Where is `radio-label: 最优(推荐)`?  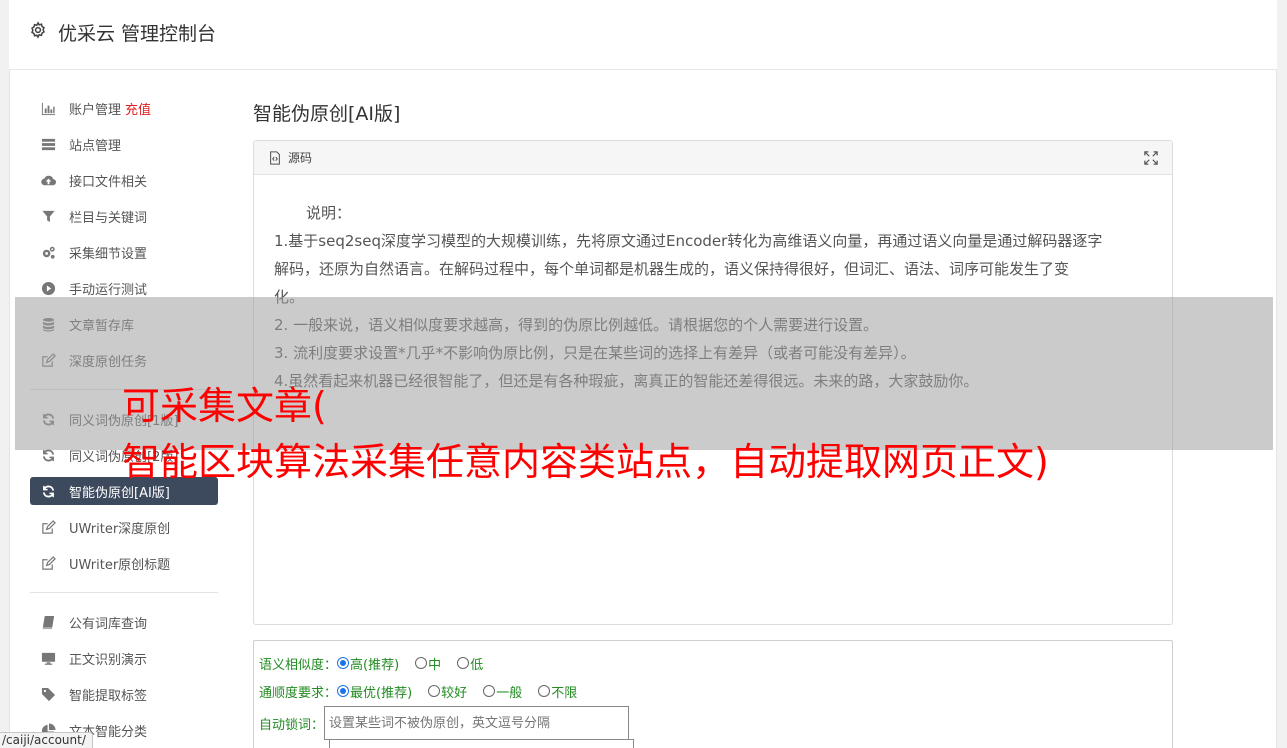
radio-label: 最优(推荐) is located at coordinates (381, 693).